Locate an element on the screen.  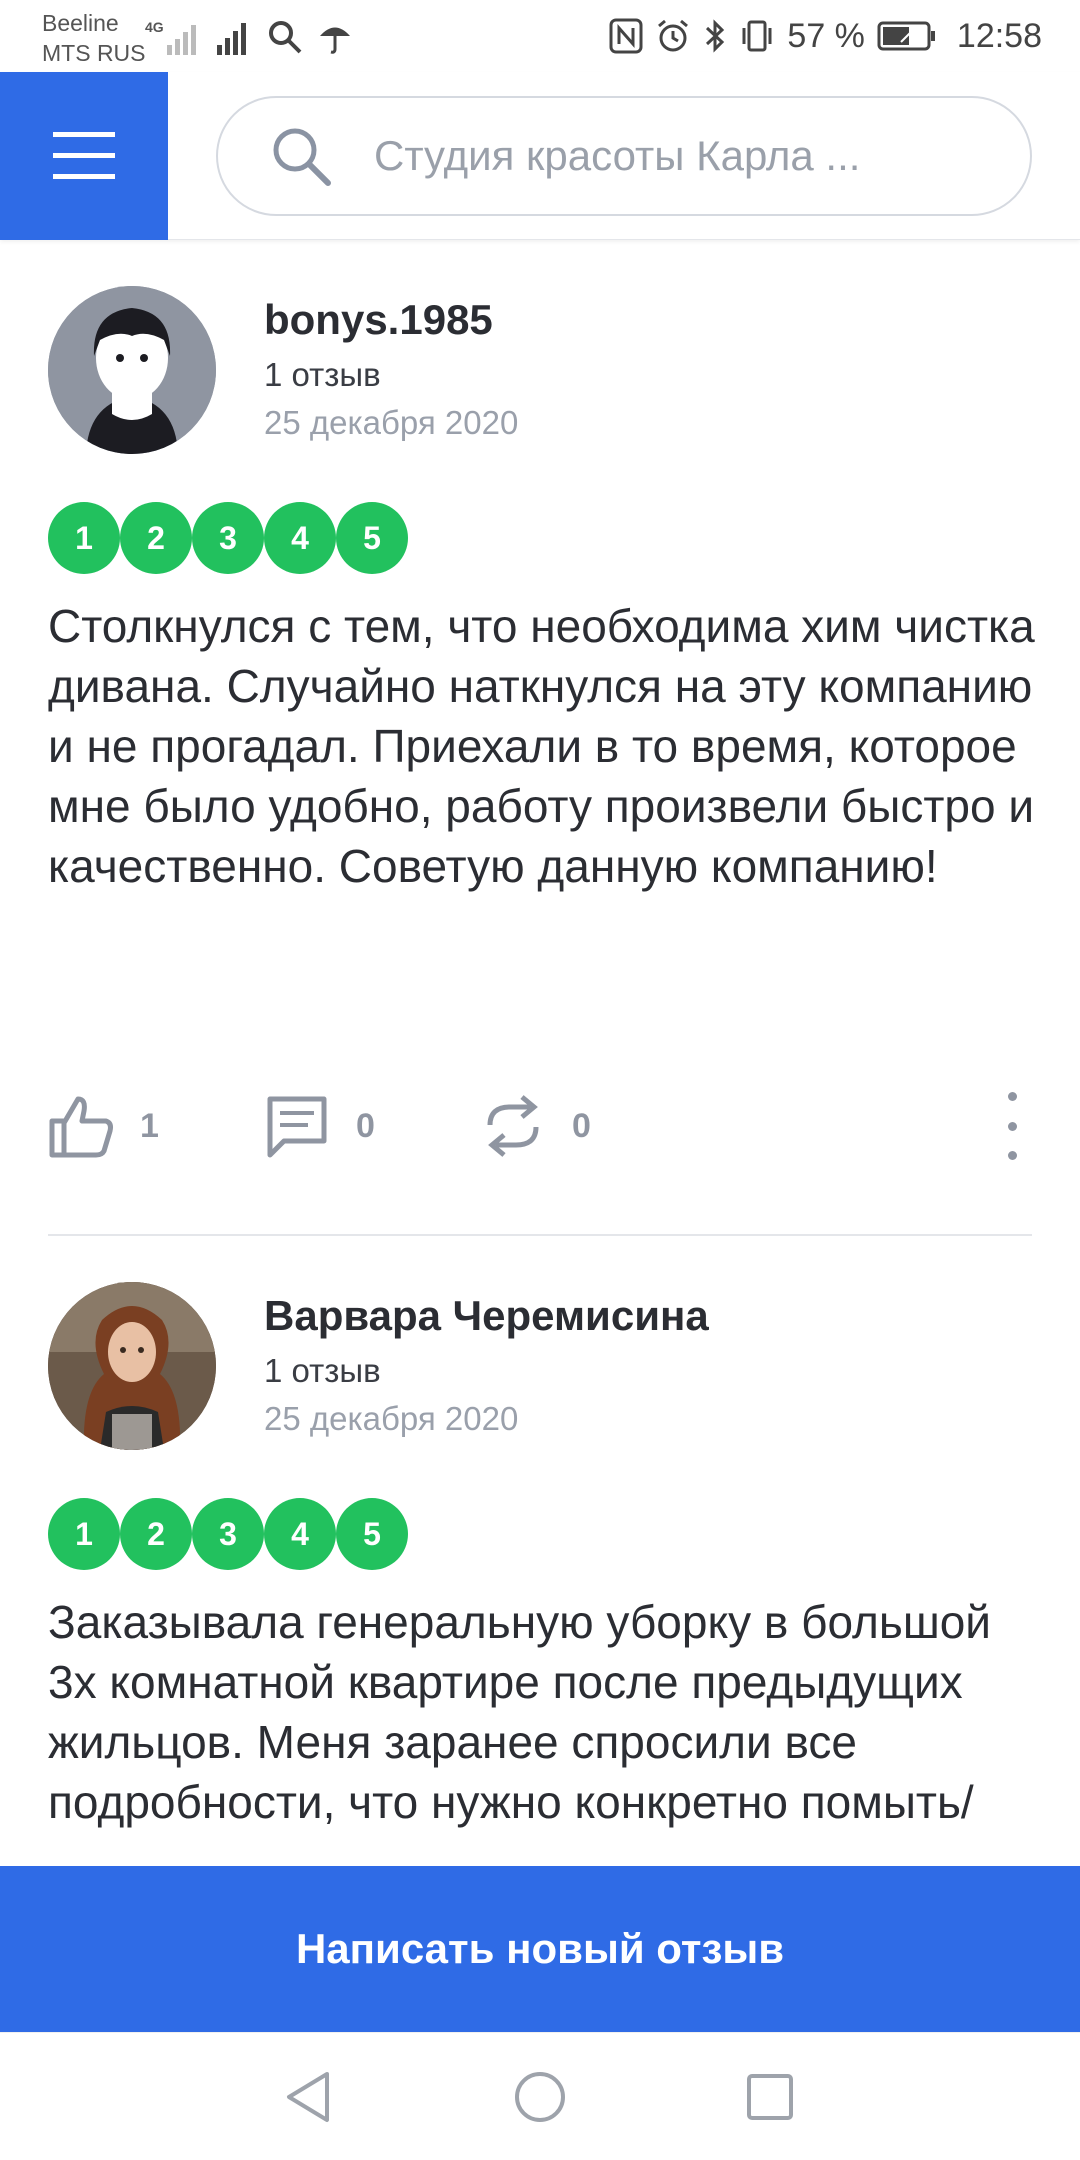
author-name: bonys.1985 is located at coordinates (378, 320).